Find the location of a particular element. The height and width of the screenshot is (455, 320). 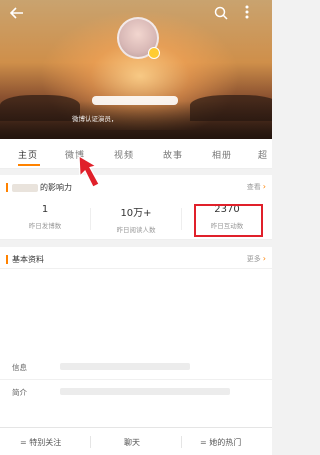

influence-title-text: 的影响力 is located at coordinates (56, 187).